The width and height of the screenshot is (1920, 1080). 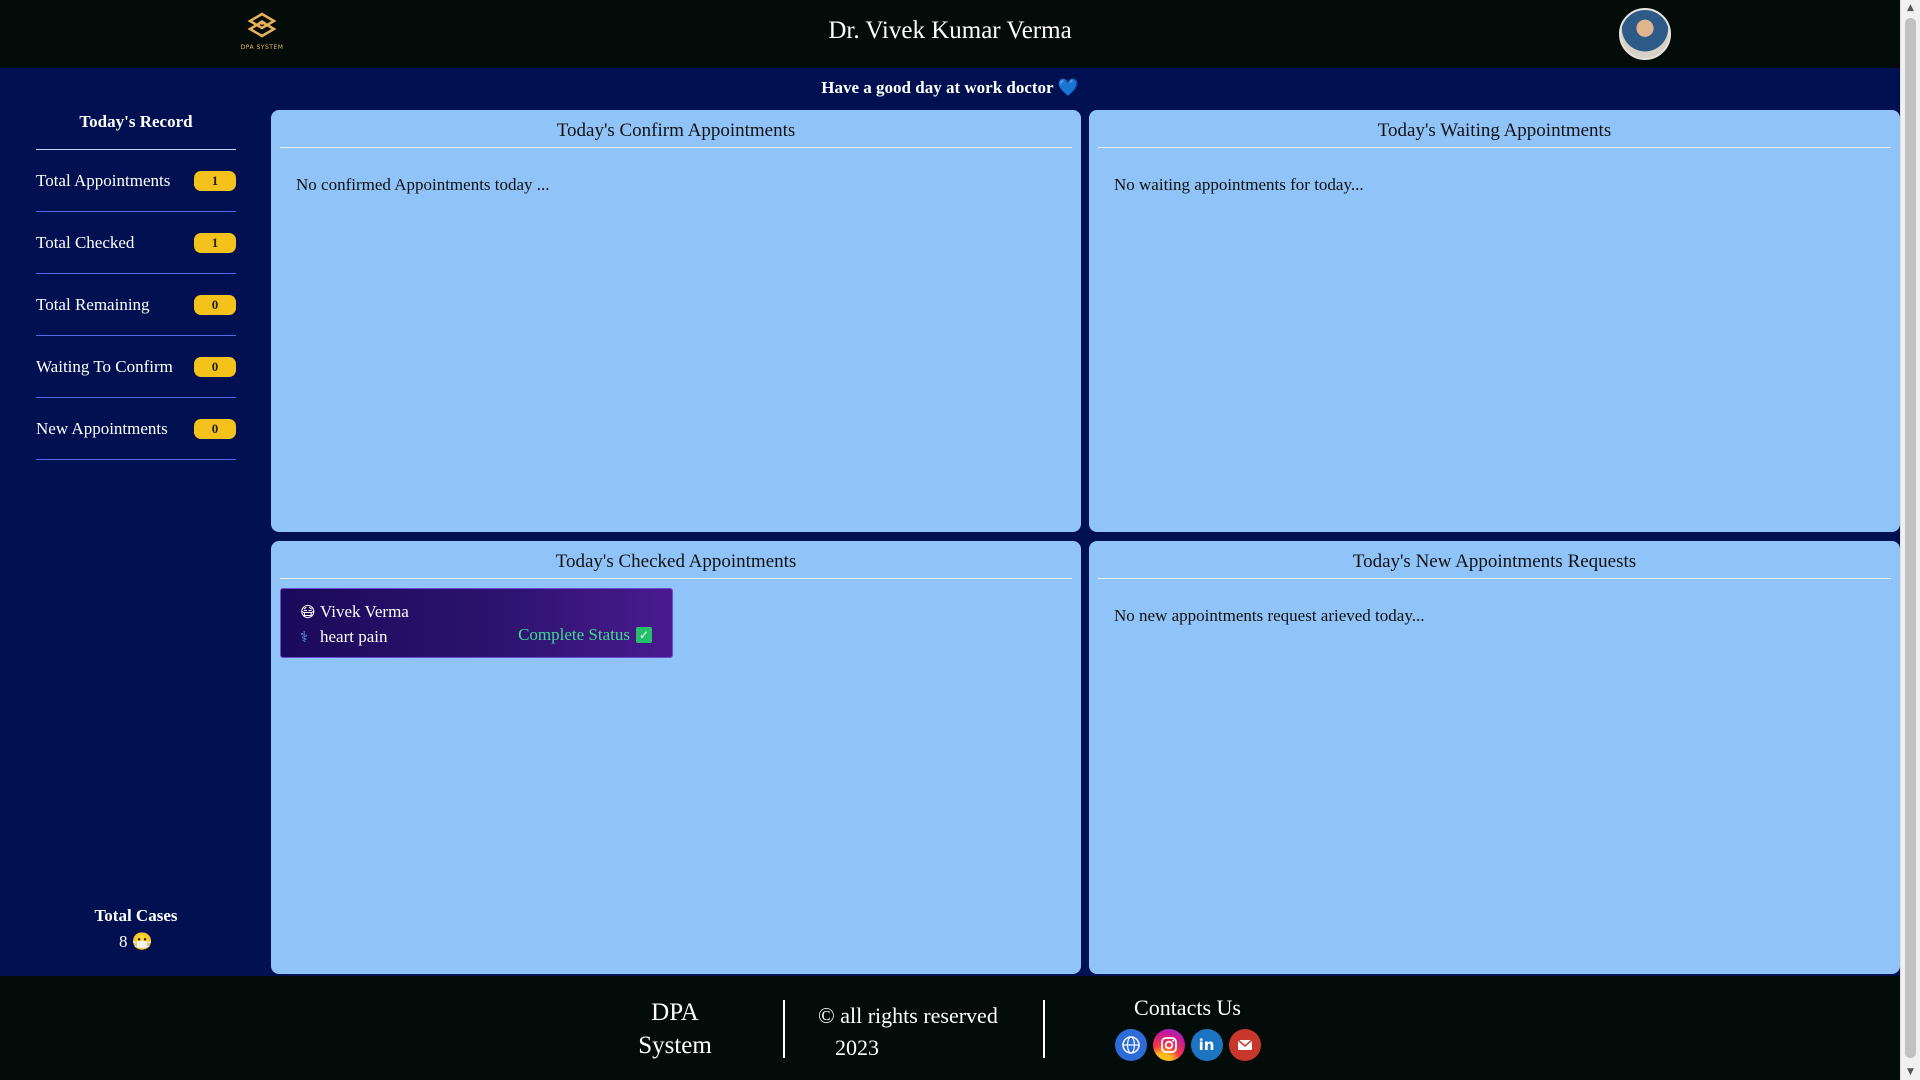 I want to click on patient-name: Vivek Verma, so click(x=364, y=611).